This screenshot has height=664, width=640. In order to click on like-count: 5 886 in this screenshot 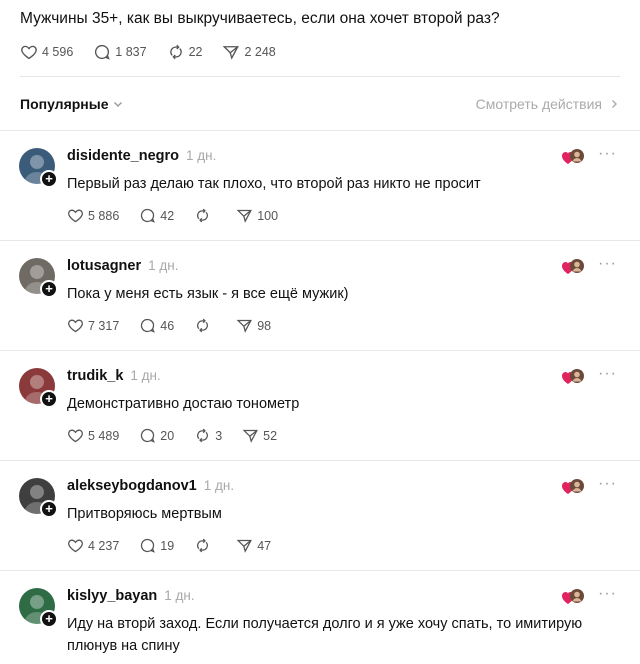, I will do `click(104, 215)`.